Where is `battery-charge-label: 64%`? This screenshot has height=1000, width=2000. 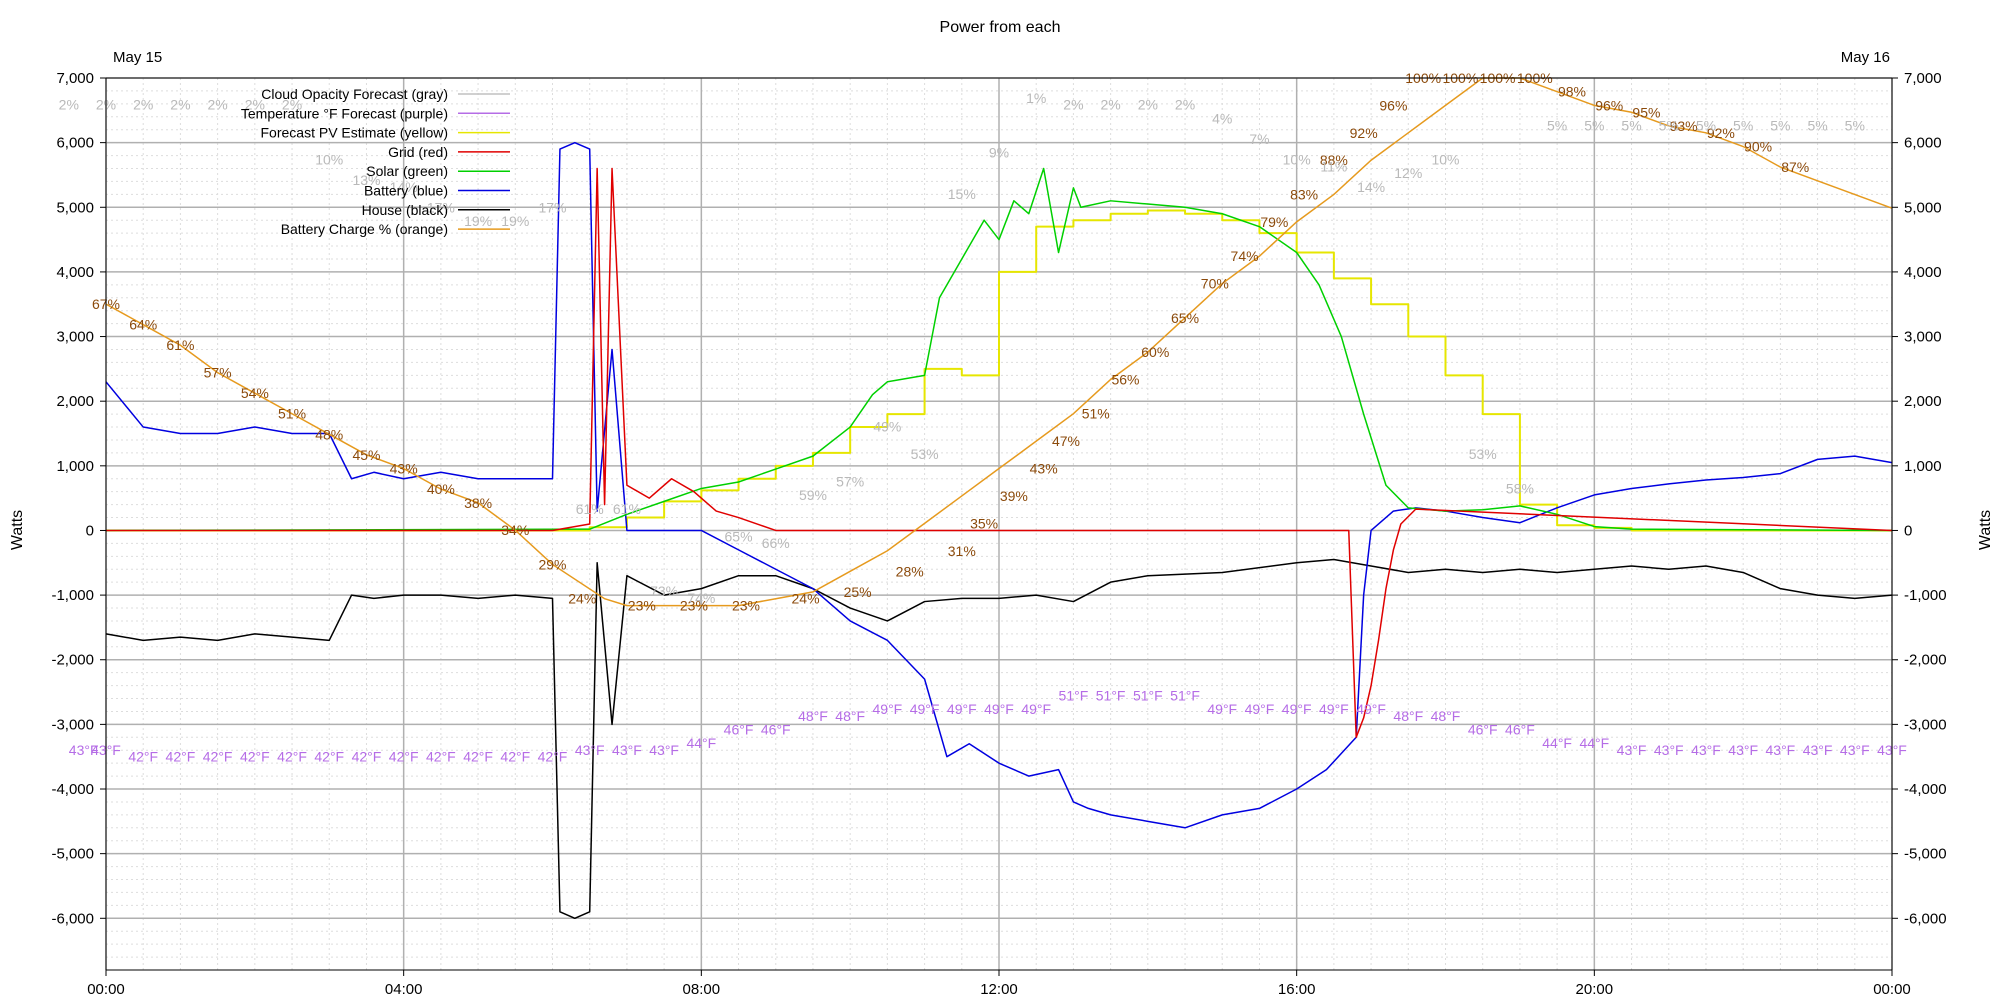
battery-charge-label: 64% is located at coordinates (143, 325).